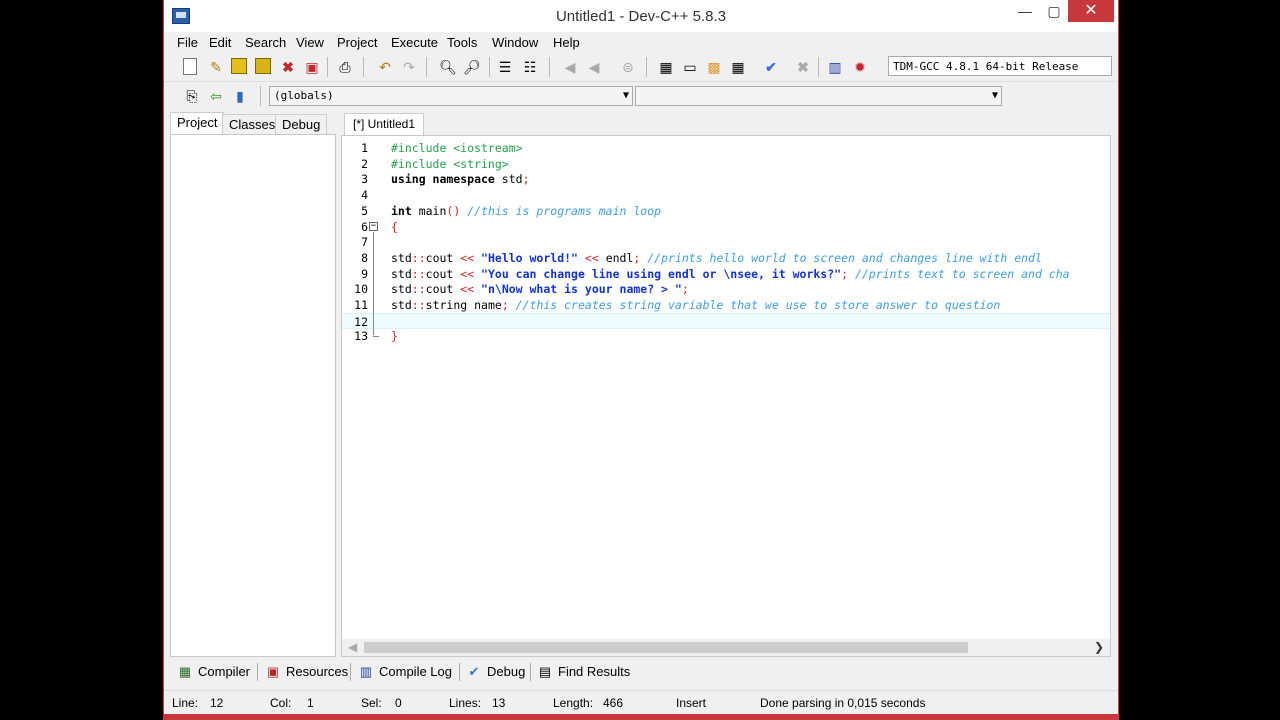 The width and height of the screenshot is (1280, 720). What do you see at coordinates (197, 123) in the screenshot?
I see `tab-project: Project` at bounding box center [197, 123].